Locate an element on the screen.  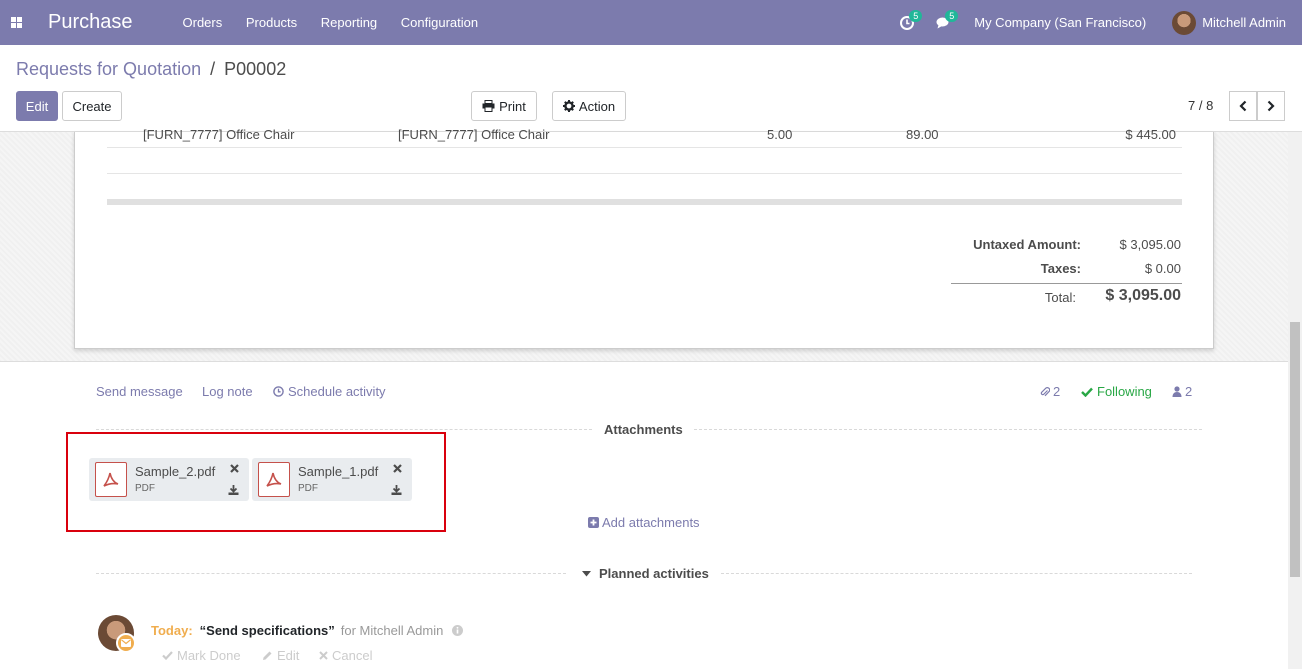
total-label: Total: is located at coordinates (1060, 297).